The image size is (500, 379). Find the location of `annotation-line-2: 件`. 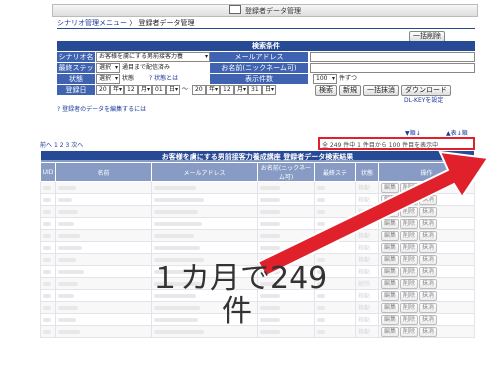

annotation-line-2: 件 is located at coordinates (237, 311).